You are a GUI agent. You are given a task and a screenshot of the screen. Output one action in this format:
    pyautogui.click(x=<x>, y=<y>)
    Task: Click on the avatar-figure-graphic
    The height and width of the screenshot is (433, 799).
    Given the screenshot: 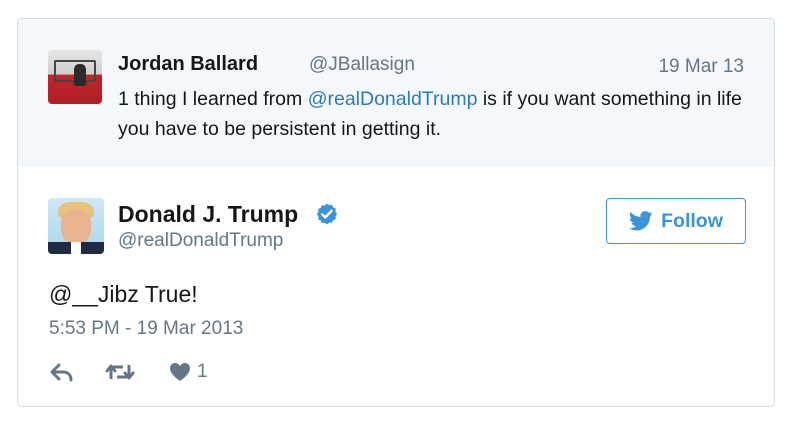 What is the action you would take?
    pyautogui.click(x=80, y=75)
    